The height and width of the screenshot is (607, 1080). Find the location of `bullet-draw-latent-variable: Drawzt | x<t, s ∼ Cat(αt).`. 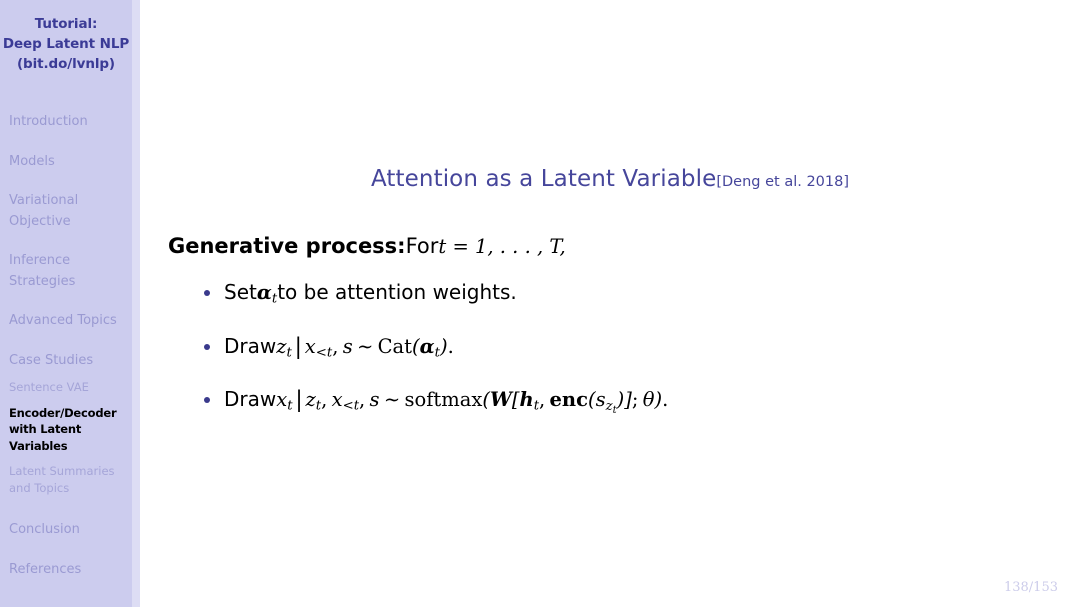

bullet-draw-latent-variable: Drawzt | x<t, s ∼ Cat(αt). is located at coordinates (618, 350).